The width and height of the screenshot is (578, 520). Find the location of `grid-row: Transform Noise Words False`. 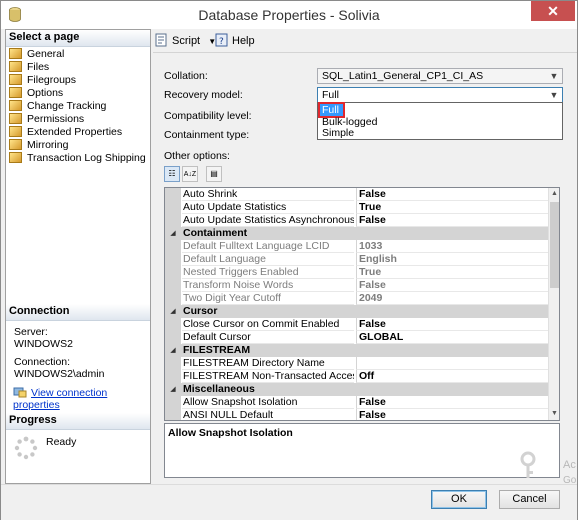

grid-row: Transform Noise Words False is located at coordinates (357, 285).